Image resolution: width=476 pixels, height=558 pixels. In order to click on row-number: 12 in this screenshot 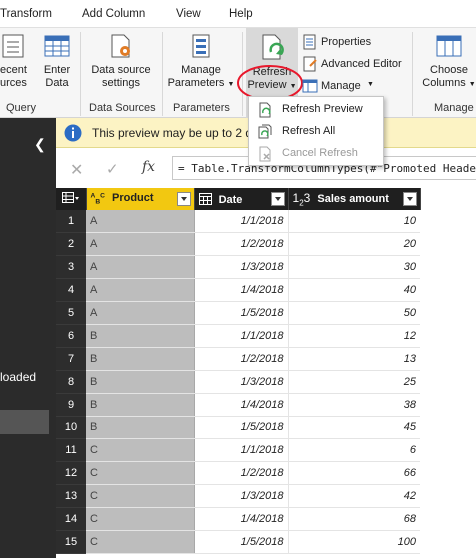, I will do `click(71, 473)`.